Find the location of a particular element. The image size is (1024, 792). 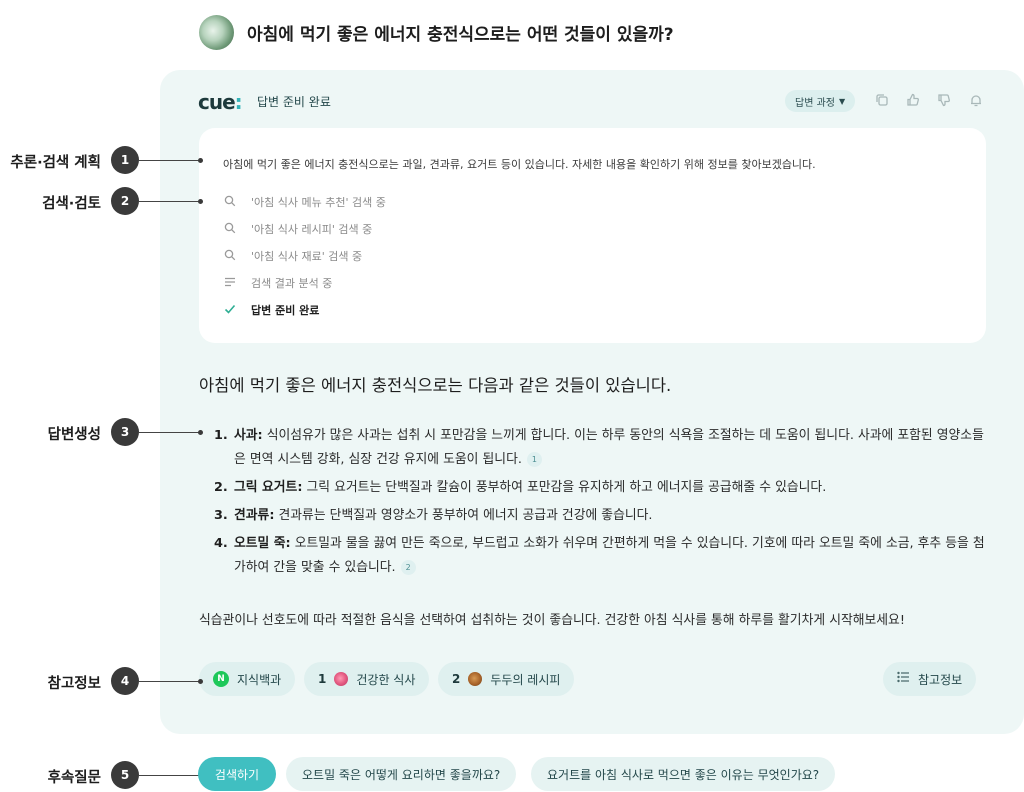

annotation-badge-5: 5 is located at coordinates (125, 775).